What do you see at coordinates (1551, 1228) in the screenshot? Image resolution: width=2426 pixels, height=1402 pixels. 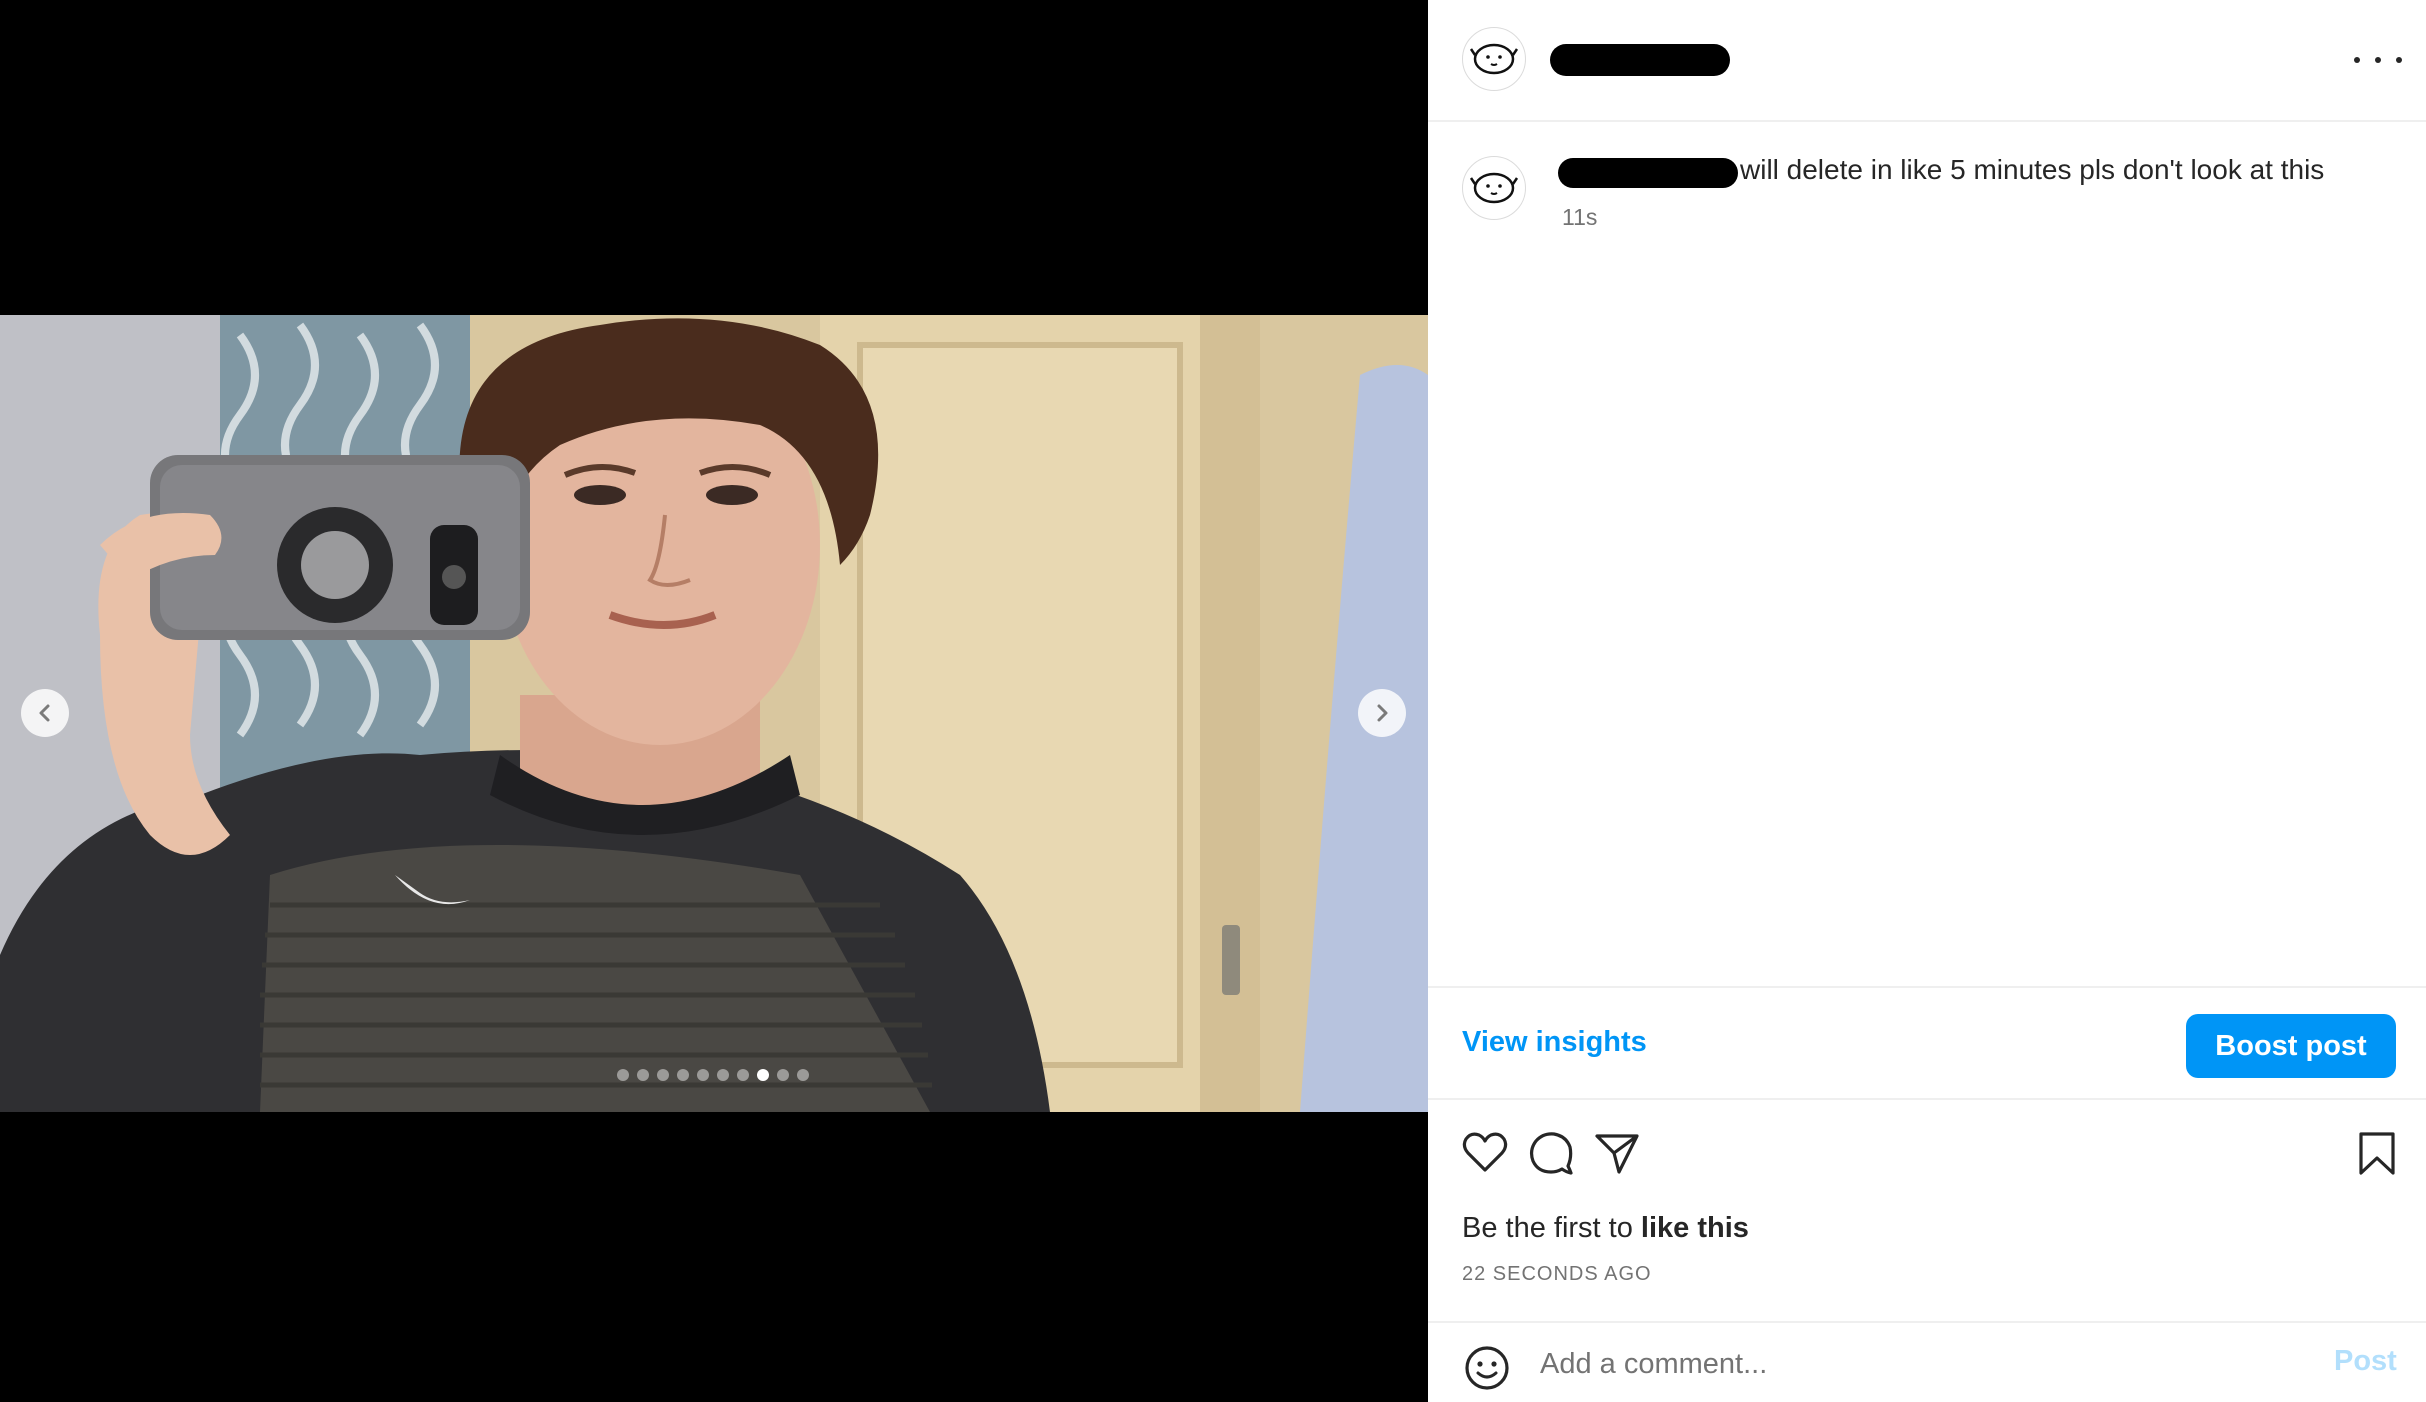 I see `likes-prefix: Be the first to` at bounding box center [1551, 1228].